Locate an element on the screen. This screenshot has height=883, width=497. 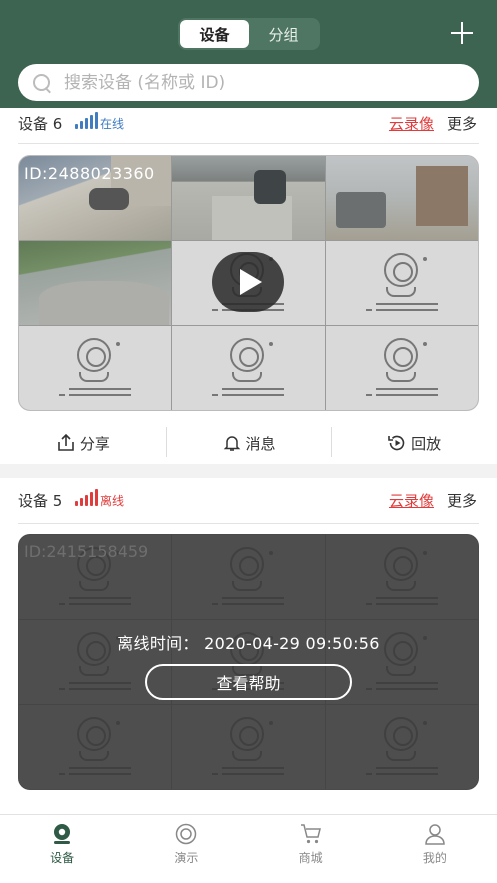
add-device-button is located at coordinates (462, 33).